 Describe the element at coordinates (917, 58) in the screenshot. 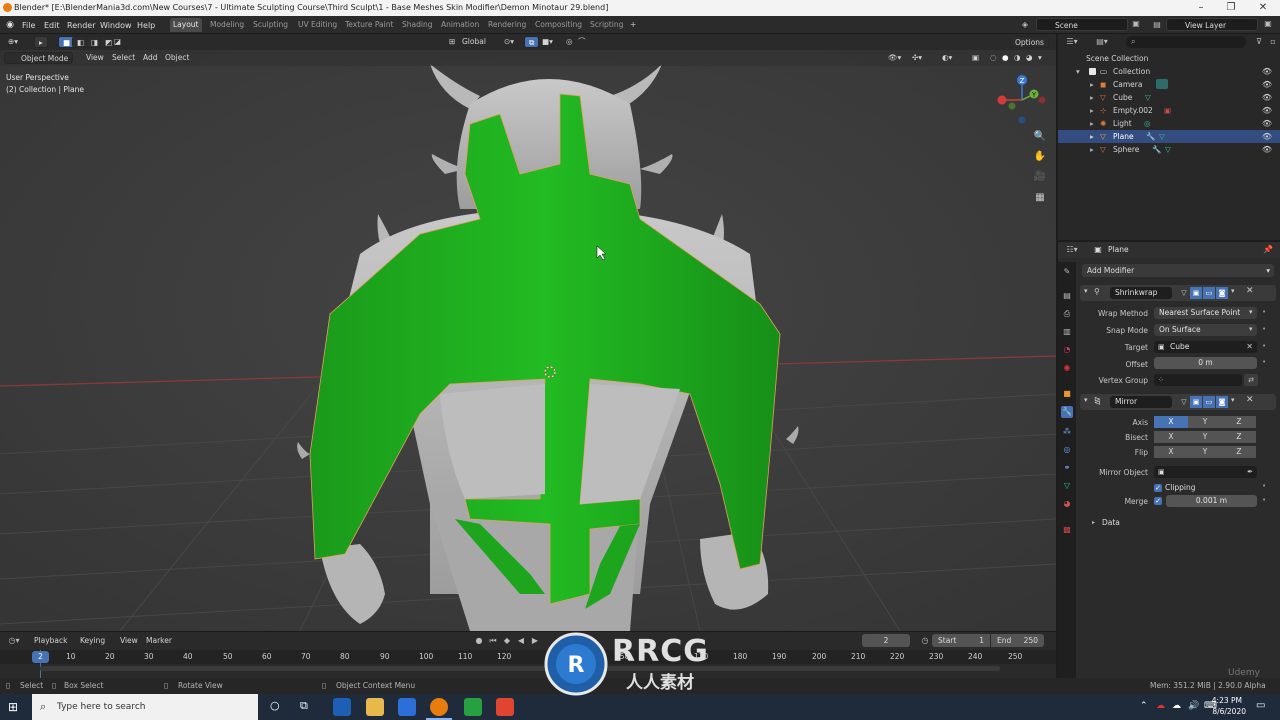

I see `gizmo-toggle-icon: ✣▾` at that location.